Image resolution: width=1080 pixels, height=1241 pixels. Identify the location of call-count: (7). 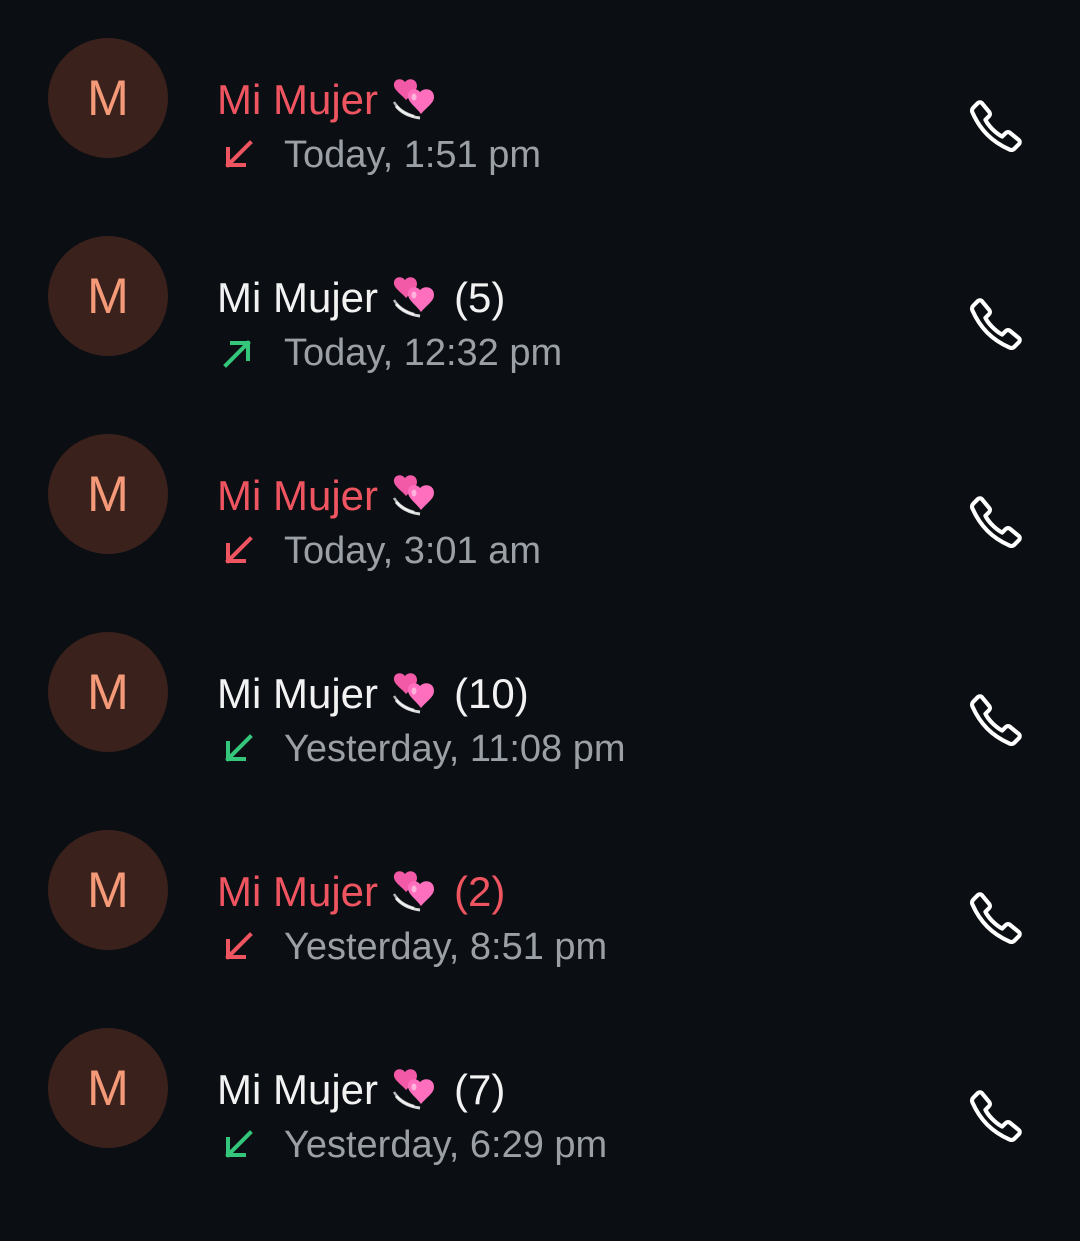
(480, 1089).